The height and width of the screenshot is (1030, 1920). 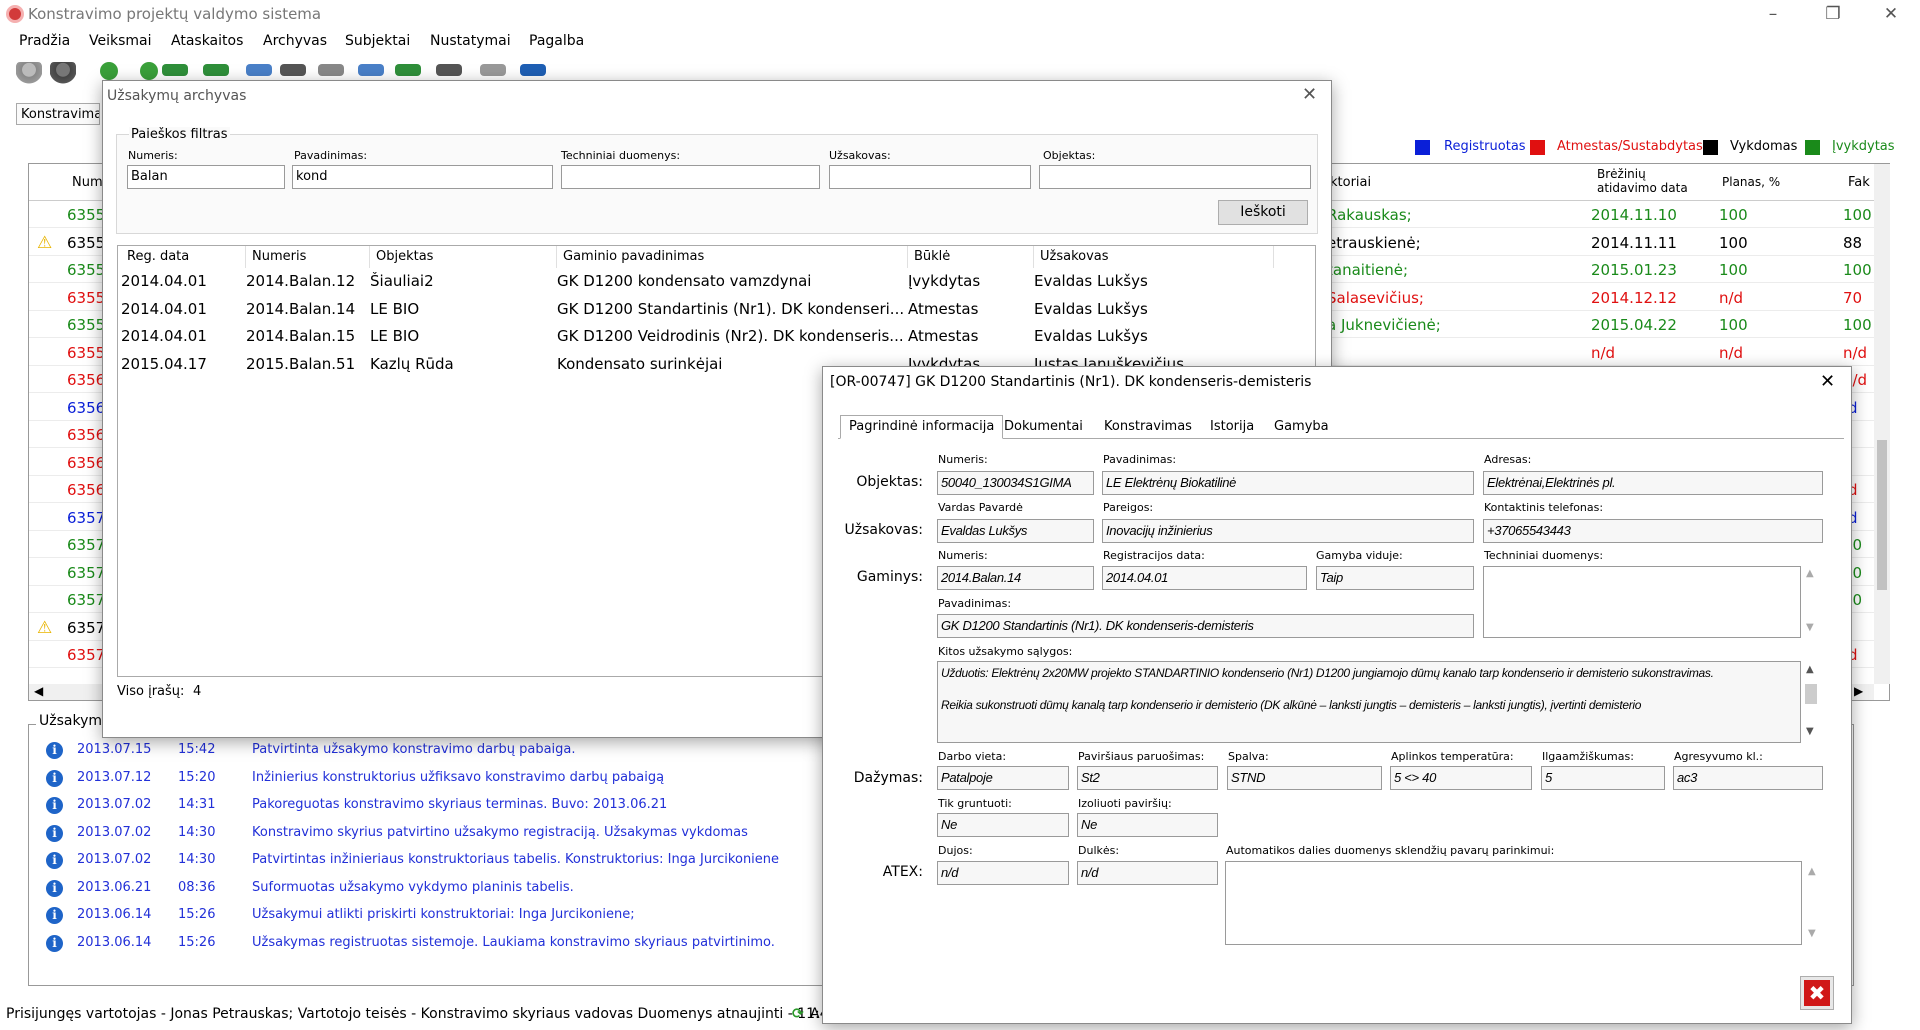 I want to click on gaminys-numeris-field: 2014.Balan.14, so click(x=1015, y=578).